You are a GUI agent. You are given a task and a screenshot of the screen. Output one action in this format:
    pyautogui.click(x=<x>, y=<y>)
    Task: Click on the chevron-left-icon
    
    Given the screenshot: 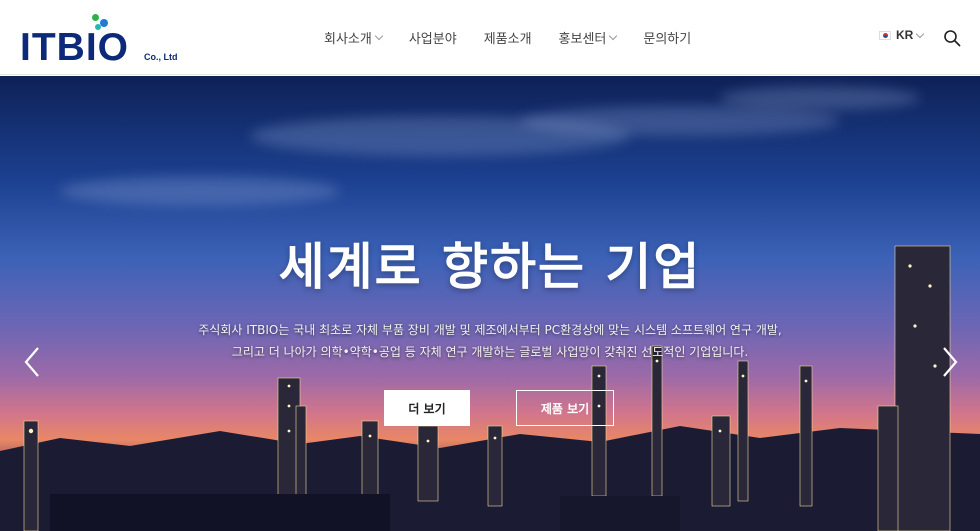 What is the action you would take?
    pyautogui.click(x=31, y=362)
    